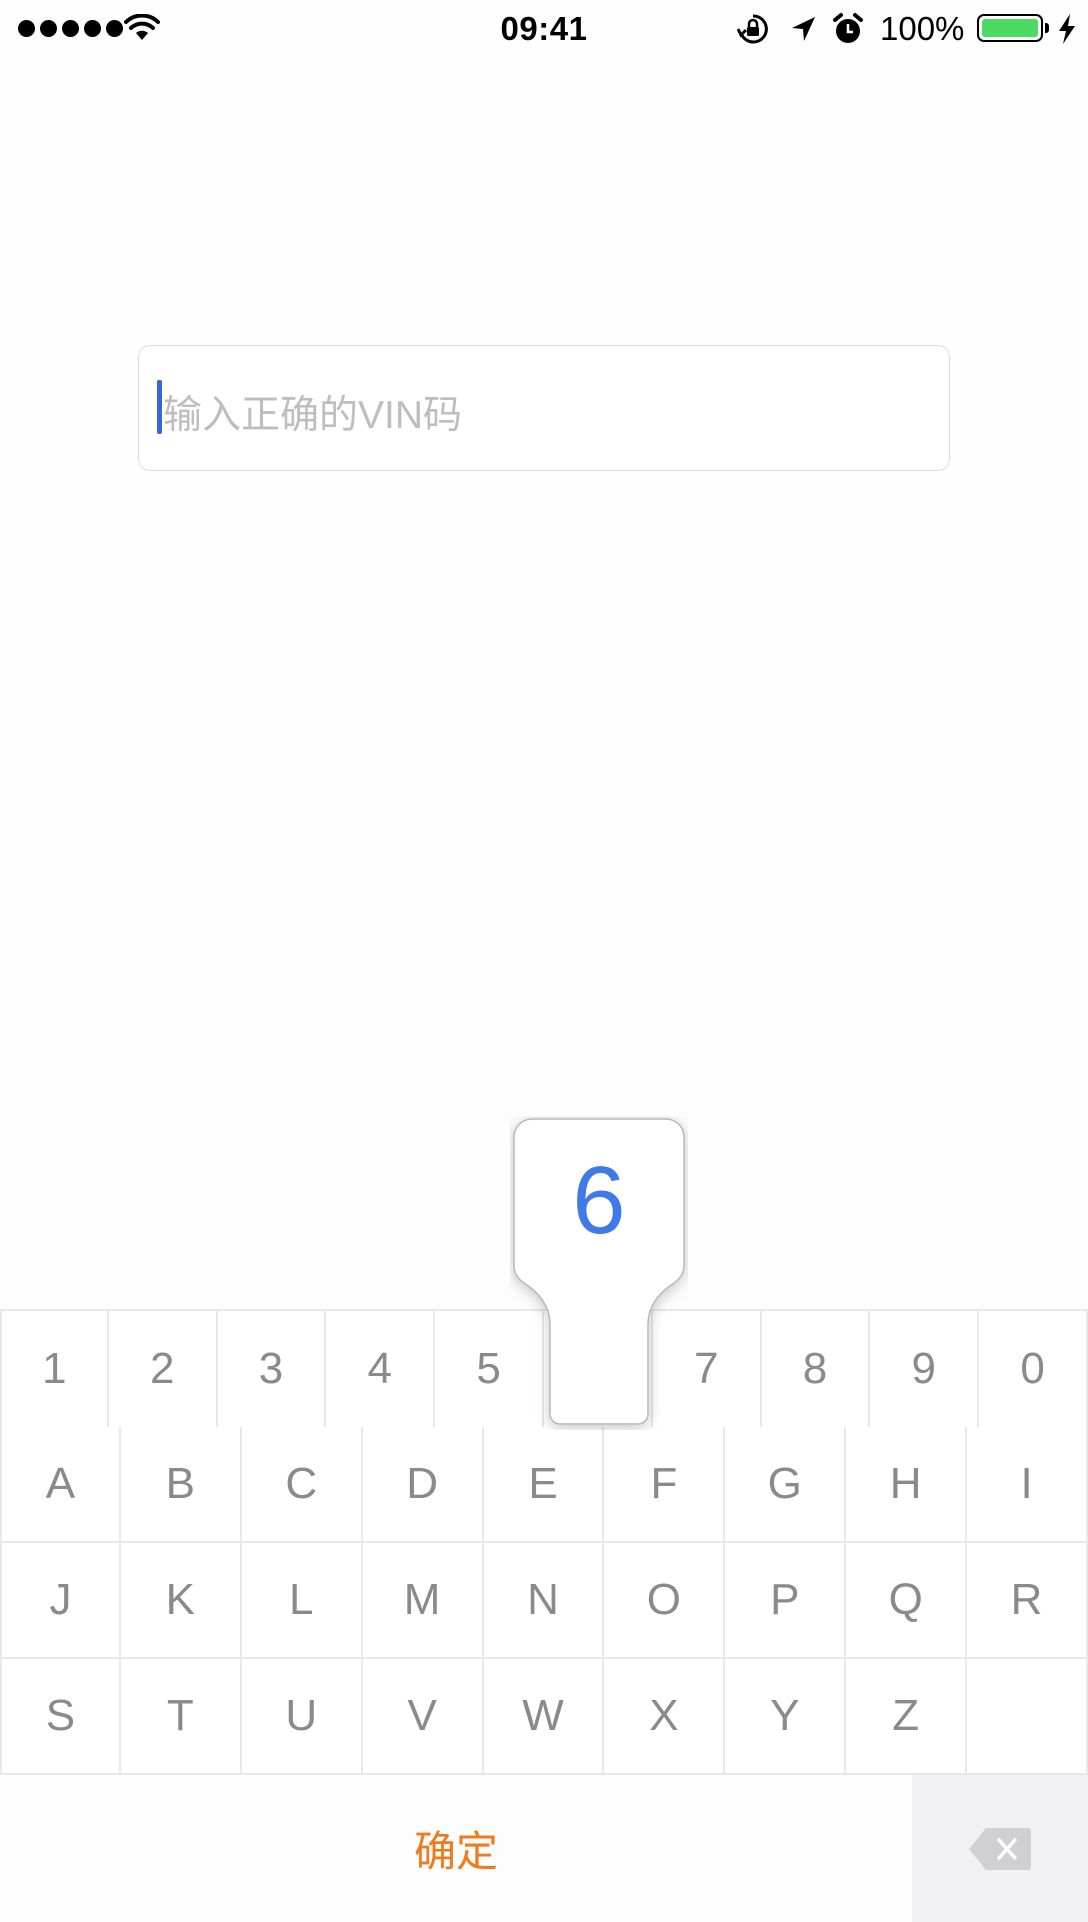 Image resolution: width=1088 pixels, height=1922 pixels. Describe the element at coordinates (925, 1370) in the screenshot. I see `key-9: 9` at that location.